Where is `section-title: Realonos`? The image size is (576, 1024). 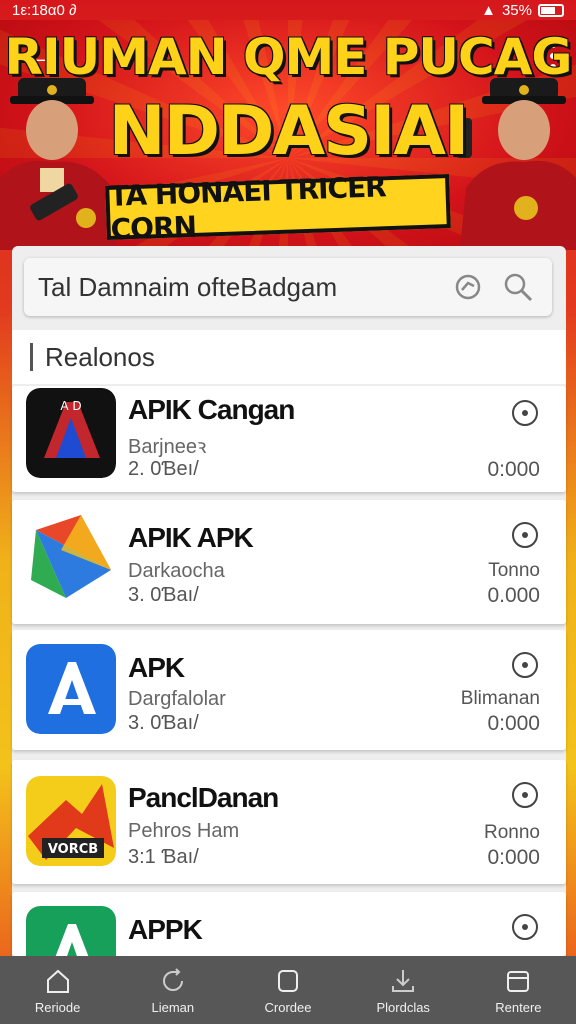
section-title: Realonos is located at coordinates (100, 356).